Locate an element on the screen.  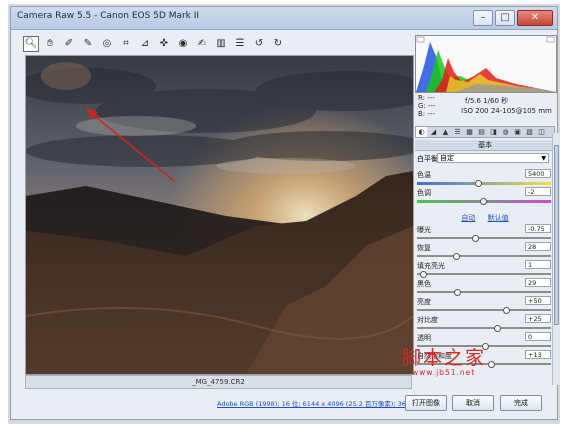
contrast-slider is located at coordinates (484, 328).